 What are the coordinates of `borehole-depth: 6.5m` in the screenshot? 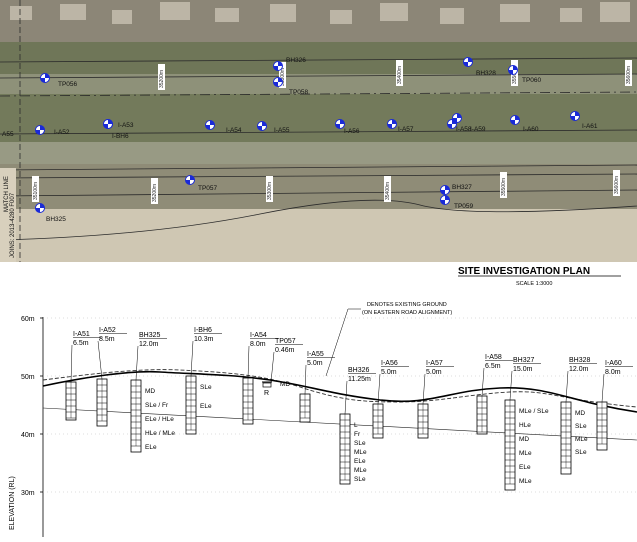 It's located at (493, 366).